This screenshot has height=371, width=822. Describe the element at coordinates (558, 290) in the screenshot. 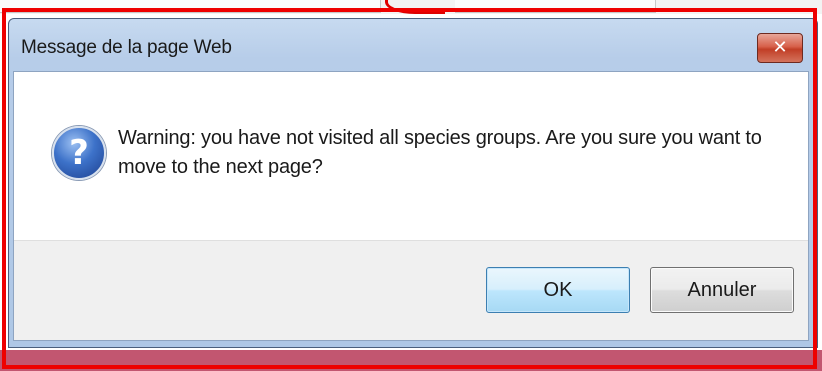

I see `ok-button: OK` at that location.